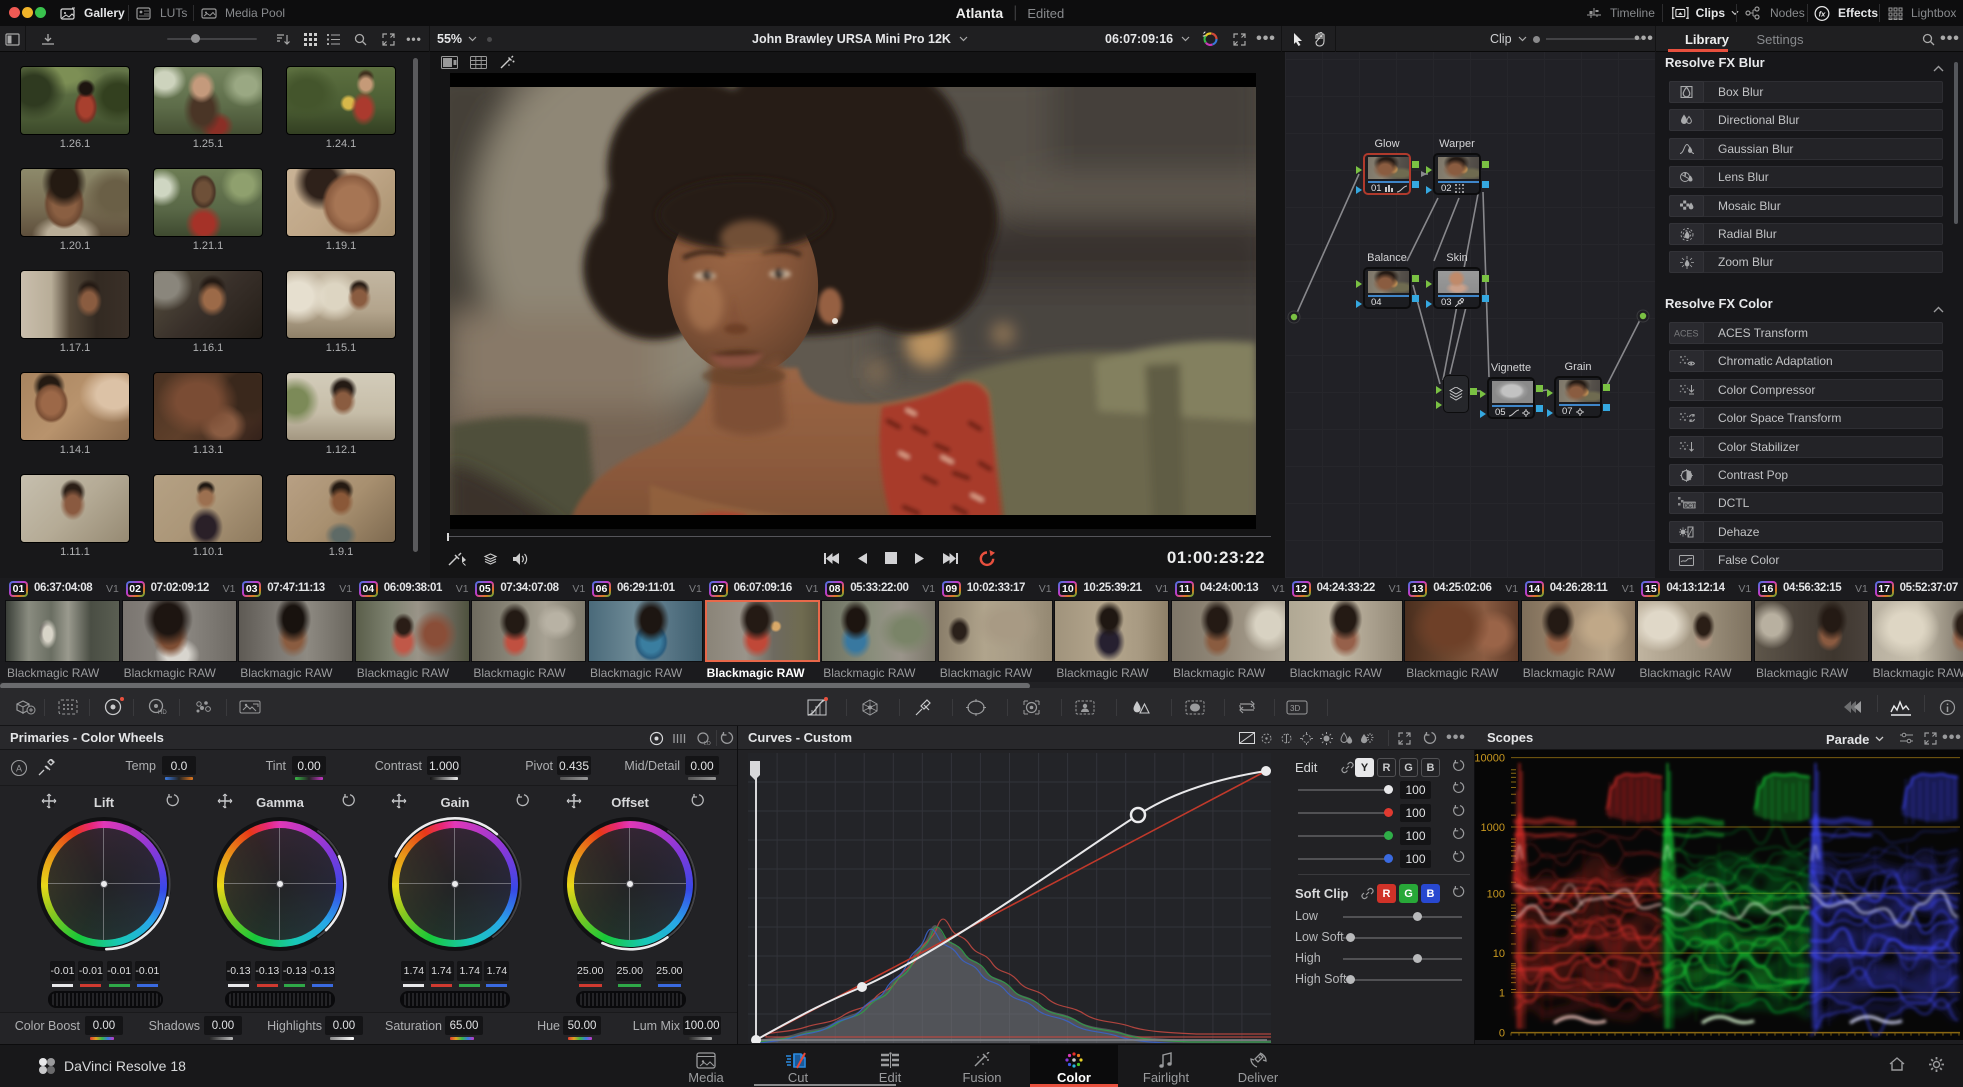 This screenshot has width=1963, height=1087. I want to click on svg-text: 1, so click(1502, 993).